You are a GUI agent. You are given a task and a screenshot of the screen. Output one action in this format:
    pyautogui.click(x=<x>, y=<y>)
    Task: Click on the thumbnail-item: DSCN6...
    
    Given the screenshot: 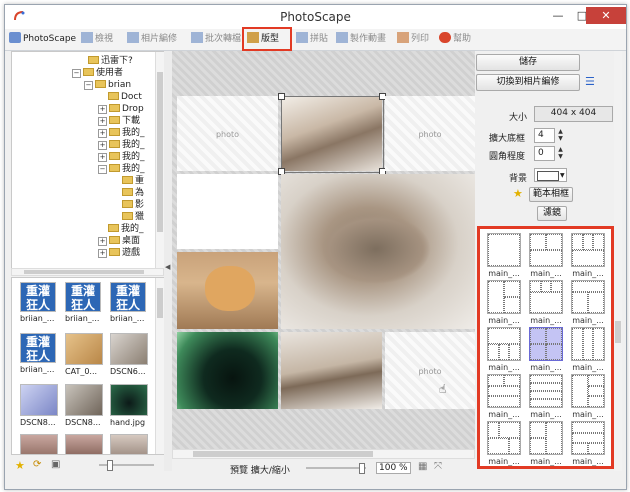 What is the action you would take?
    pyautogui.click(x=129, y=354)
    